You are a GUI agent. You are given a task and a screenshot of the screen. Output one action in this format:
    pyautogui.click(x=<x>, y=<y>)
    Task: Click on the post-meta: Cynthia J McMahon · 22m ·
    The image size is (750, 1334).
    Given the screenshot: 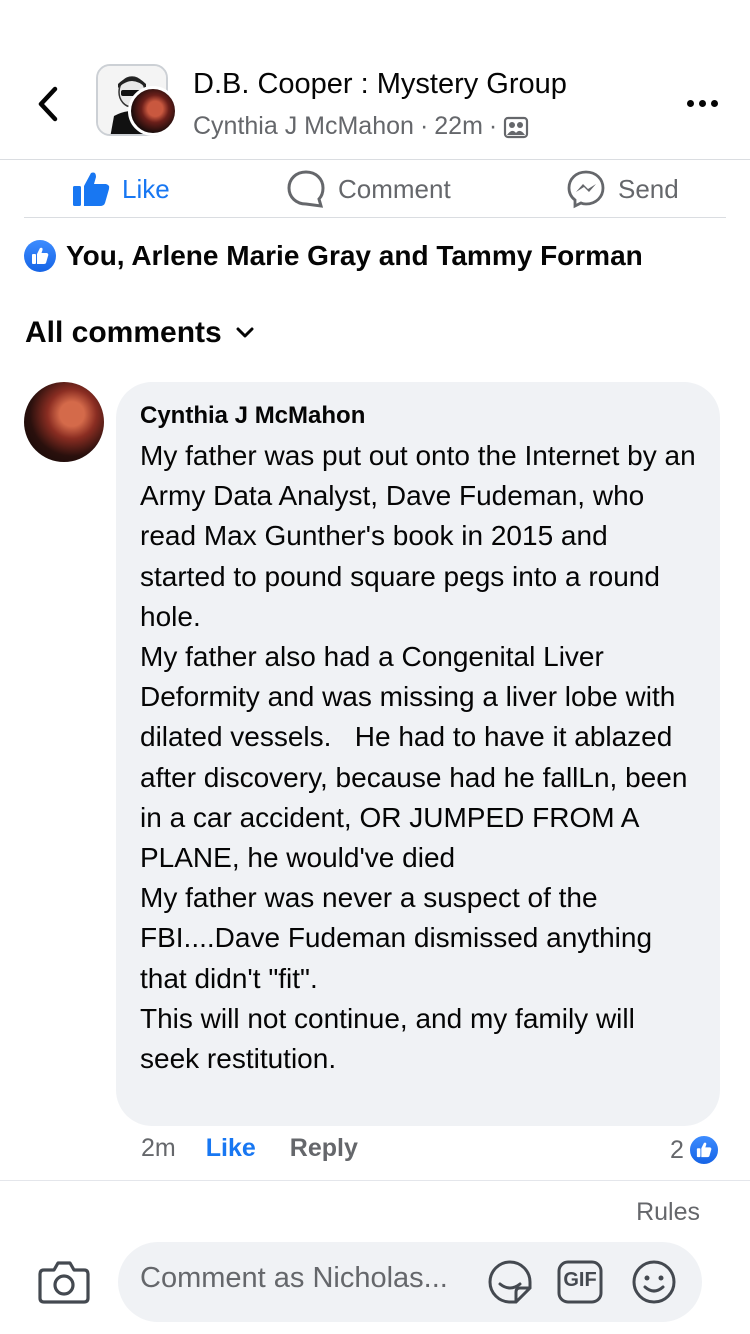 What is the action you would take?
    pyautogui.click(x=361, y=126)
    